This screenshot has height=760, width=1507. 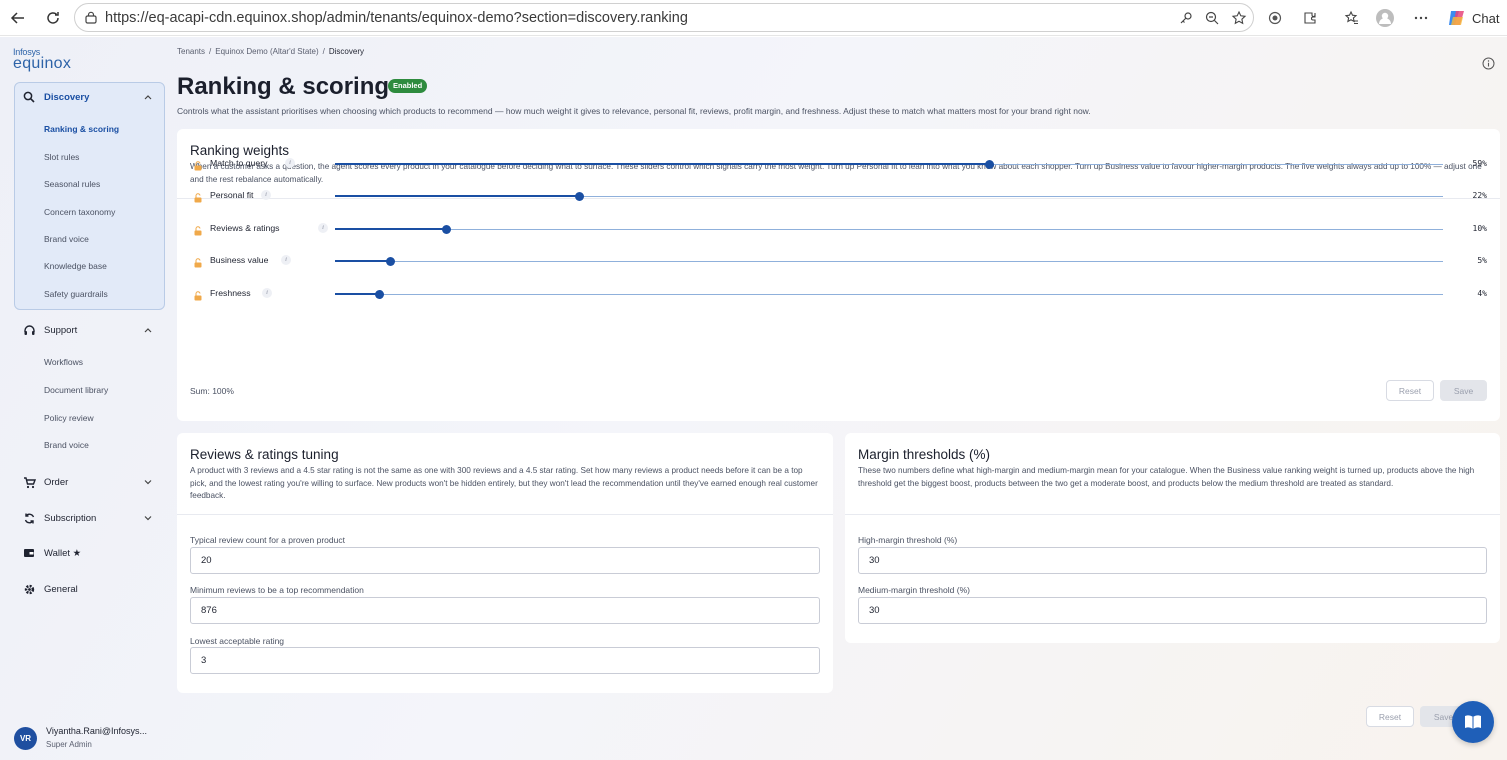 What do you see at coordinates (1172, 560) in the screenshot?
I see `high-margin-input: 30` at bounding box center [1172, 560].